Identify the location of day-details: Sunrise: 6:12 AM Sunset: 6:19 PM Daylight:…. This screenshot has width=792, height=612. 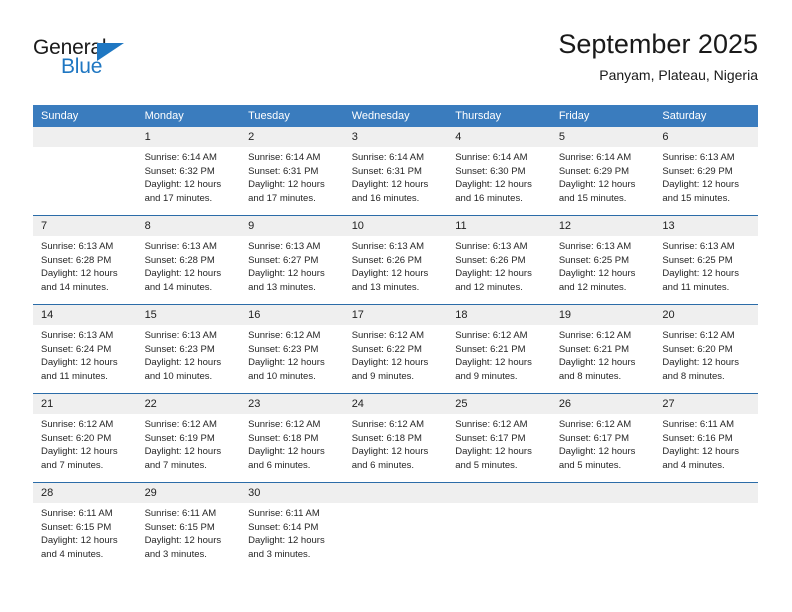
(189, 443).